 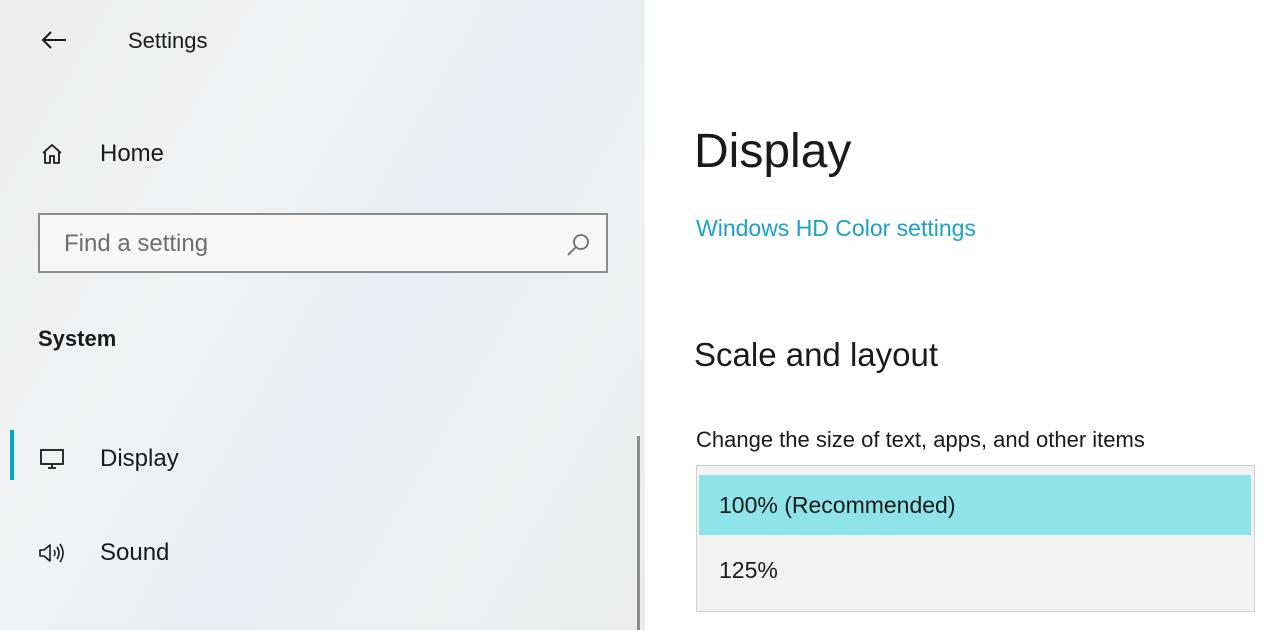 I want to click on page-title: Display, so click(x=773, y=151).